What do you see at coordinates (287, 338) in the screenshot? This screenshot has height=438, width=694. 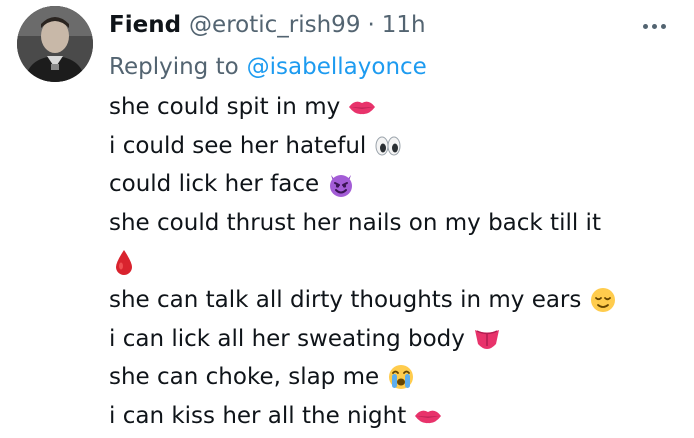 I see `line-text: i can lick all her sweating body` at bounding box center [287, 338].